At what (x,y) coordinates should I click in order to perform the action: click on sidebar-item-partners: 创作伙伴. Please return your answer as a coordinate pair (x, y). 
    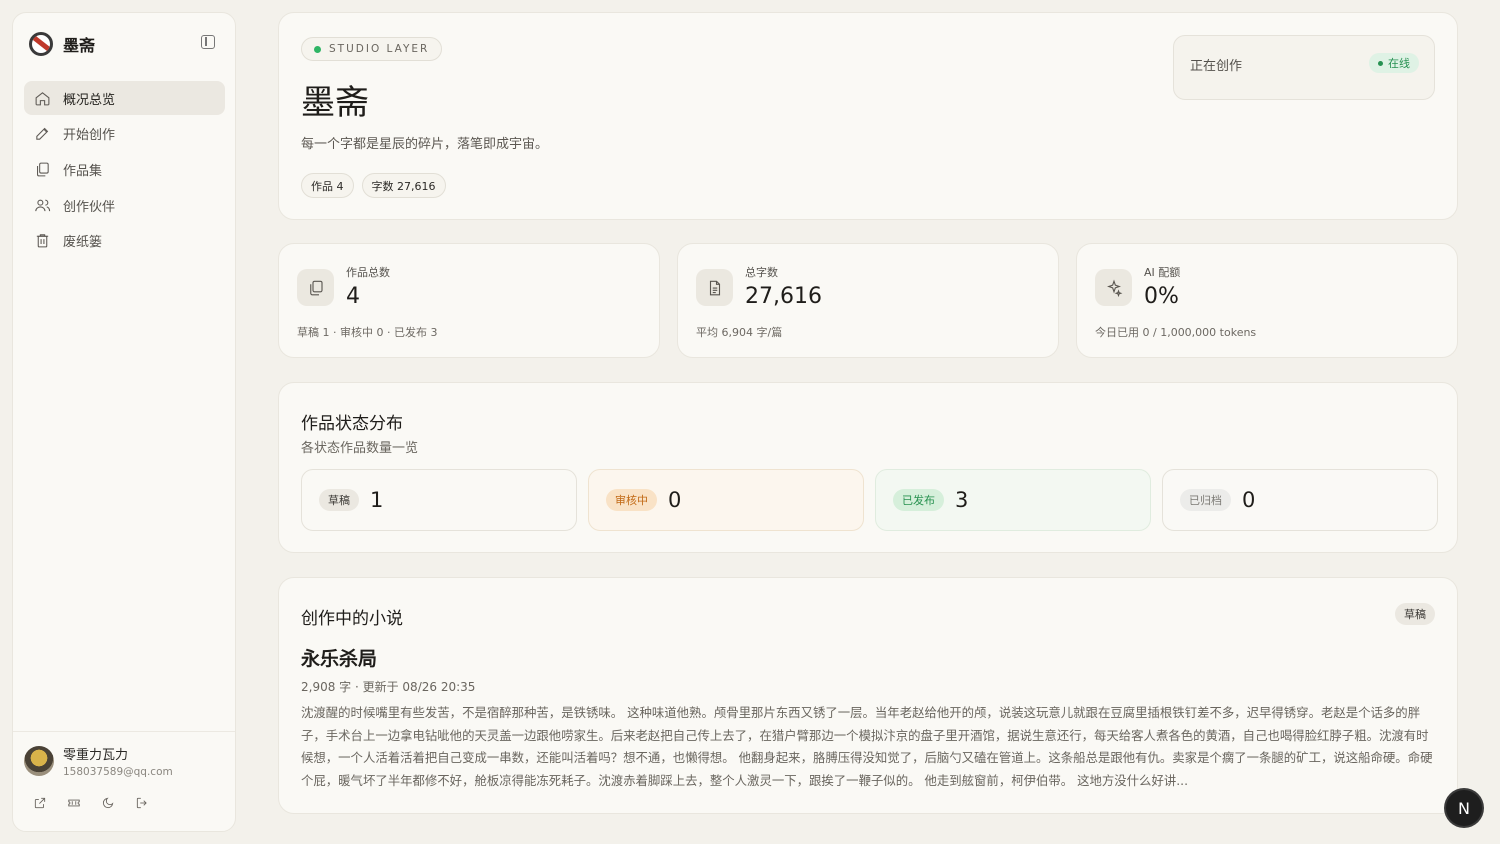
    Looking at the image, I should click on (124, 205).